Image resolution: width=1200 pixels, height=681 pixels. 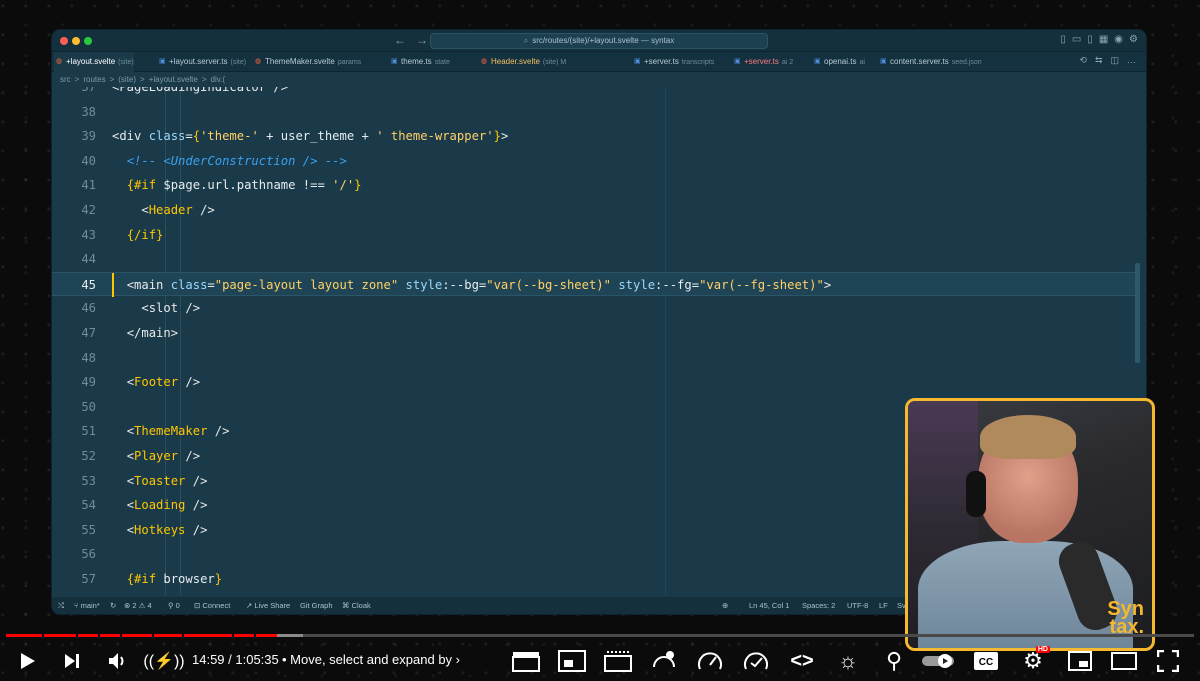 I want to click on editor-scrollbar, so click(x=1137, y=313).